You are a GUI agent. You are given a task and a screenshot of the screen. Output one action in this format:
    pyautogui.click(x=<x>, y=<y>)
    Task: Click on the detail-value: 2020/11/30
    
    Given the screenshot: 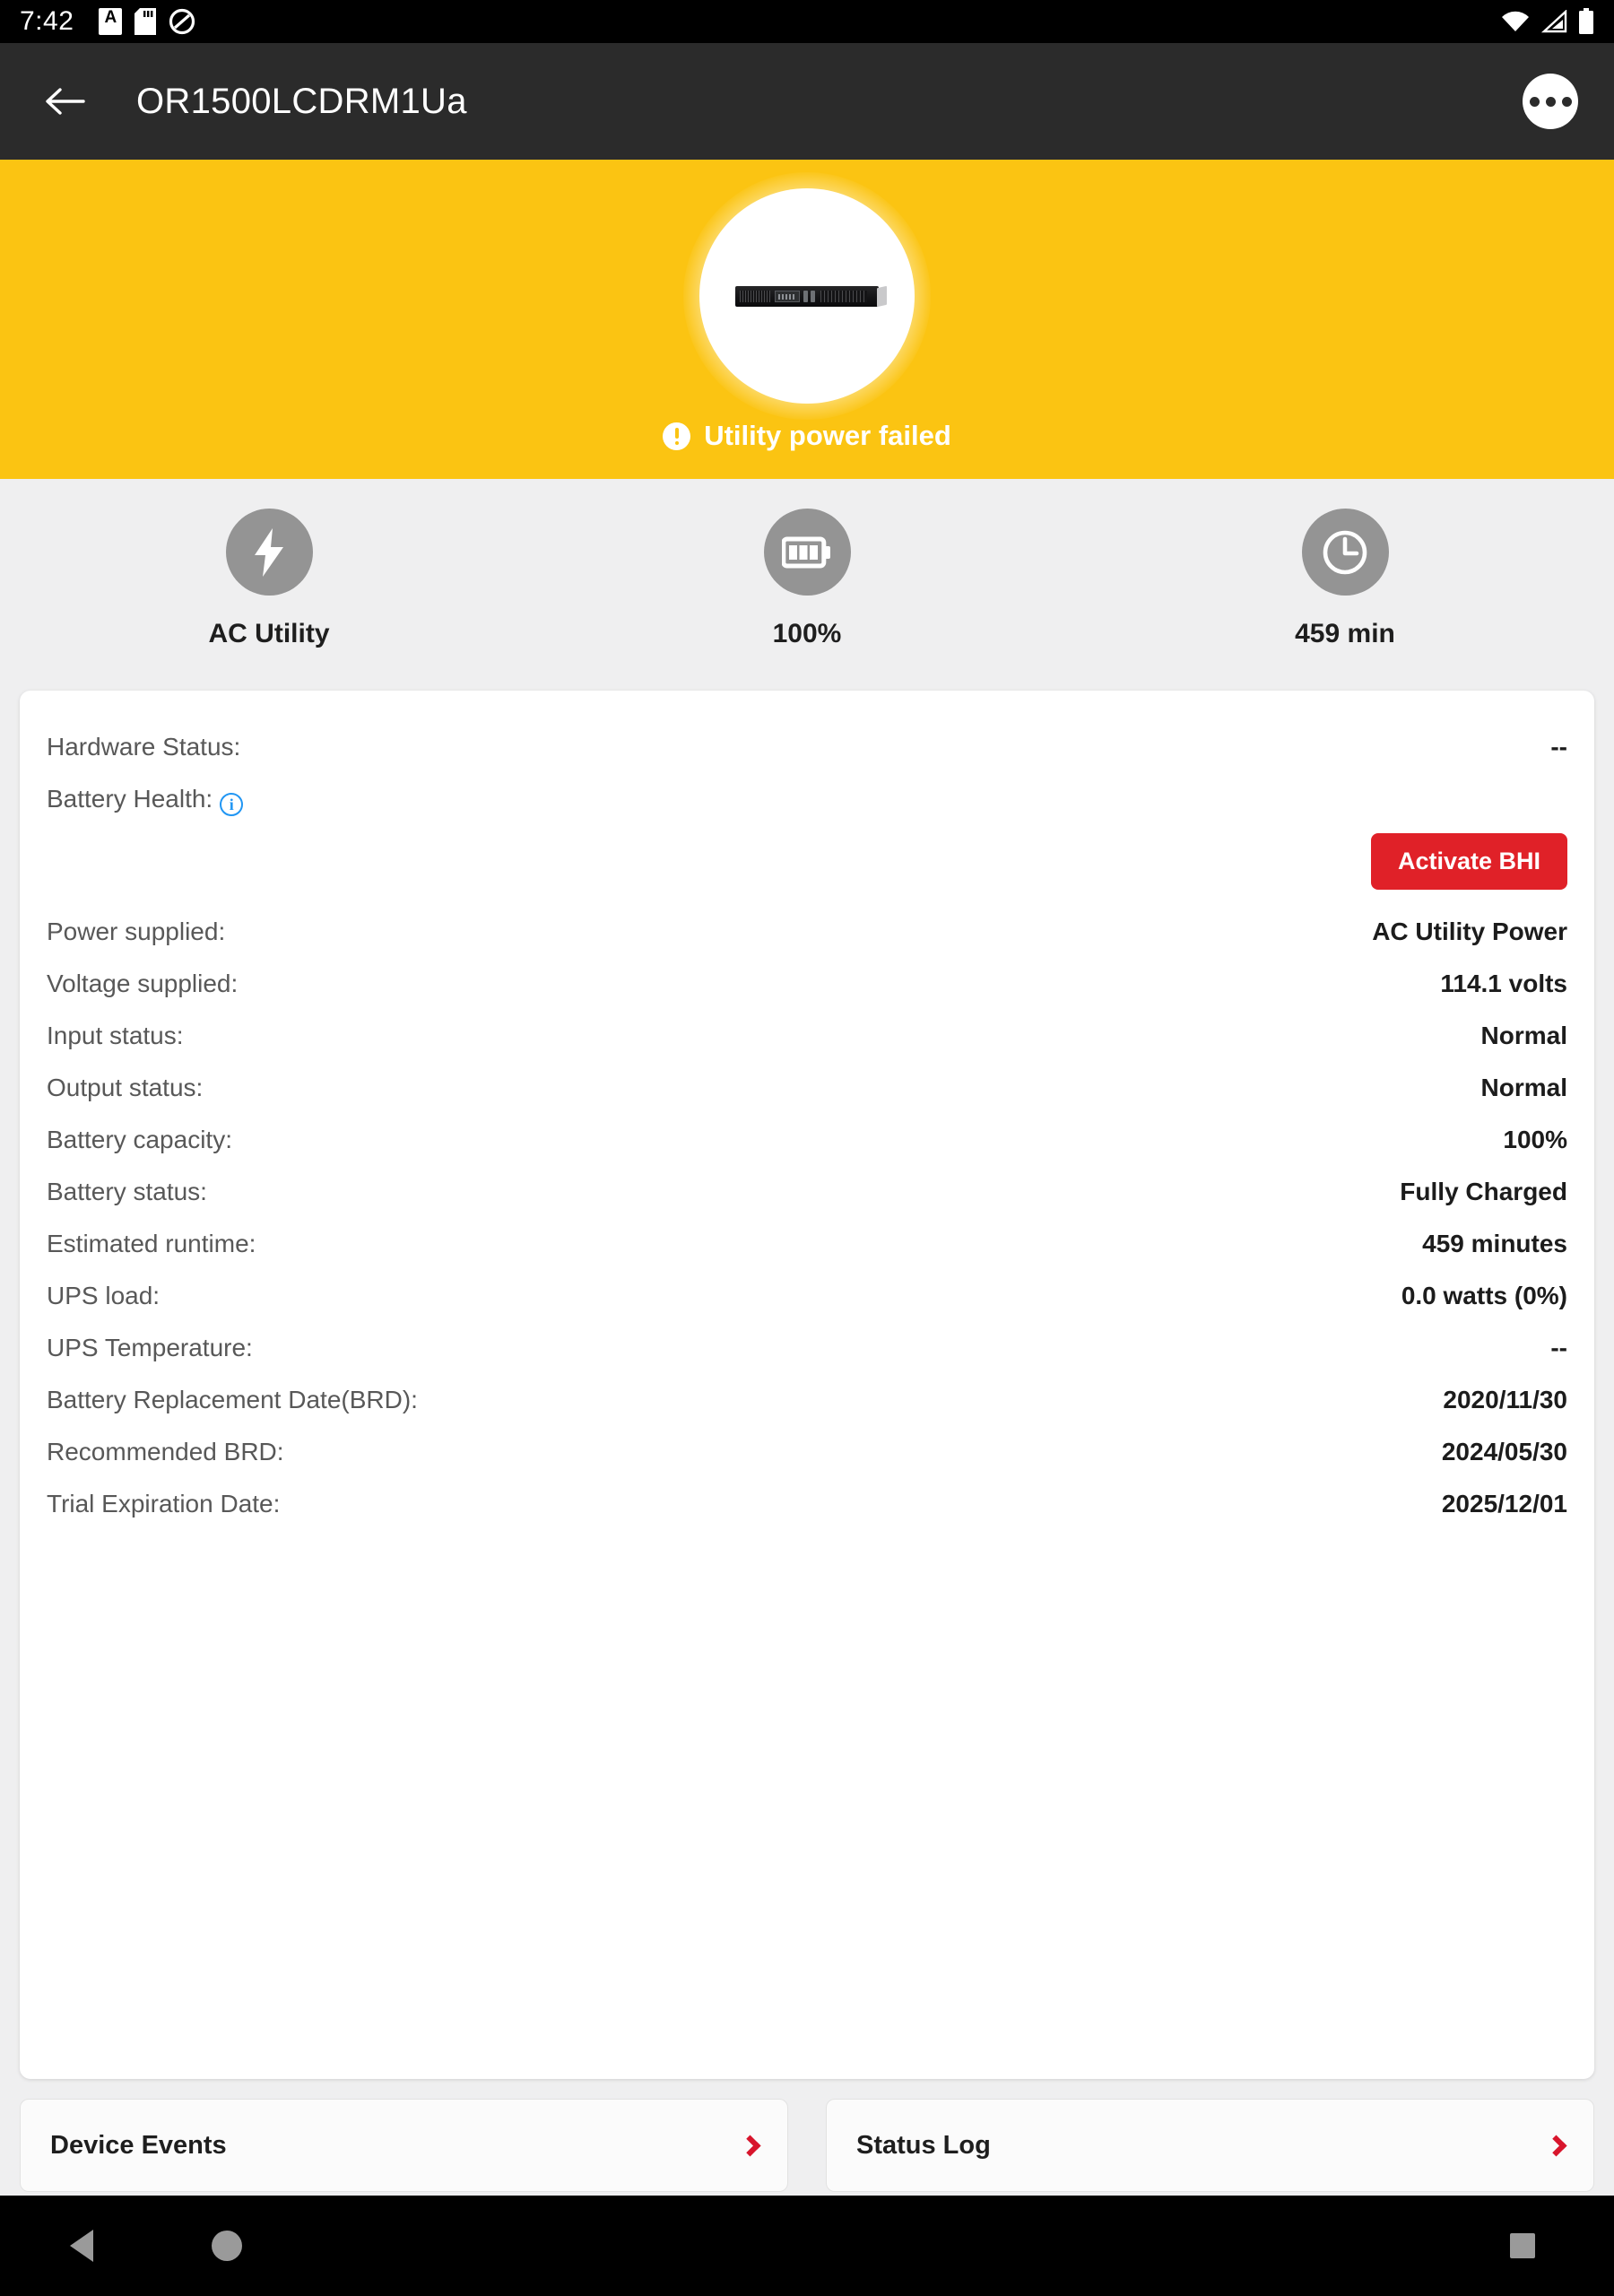 What is the action you would take?
    pyautogui.click(x=1505, y=1399)
    